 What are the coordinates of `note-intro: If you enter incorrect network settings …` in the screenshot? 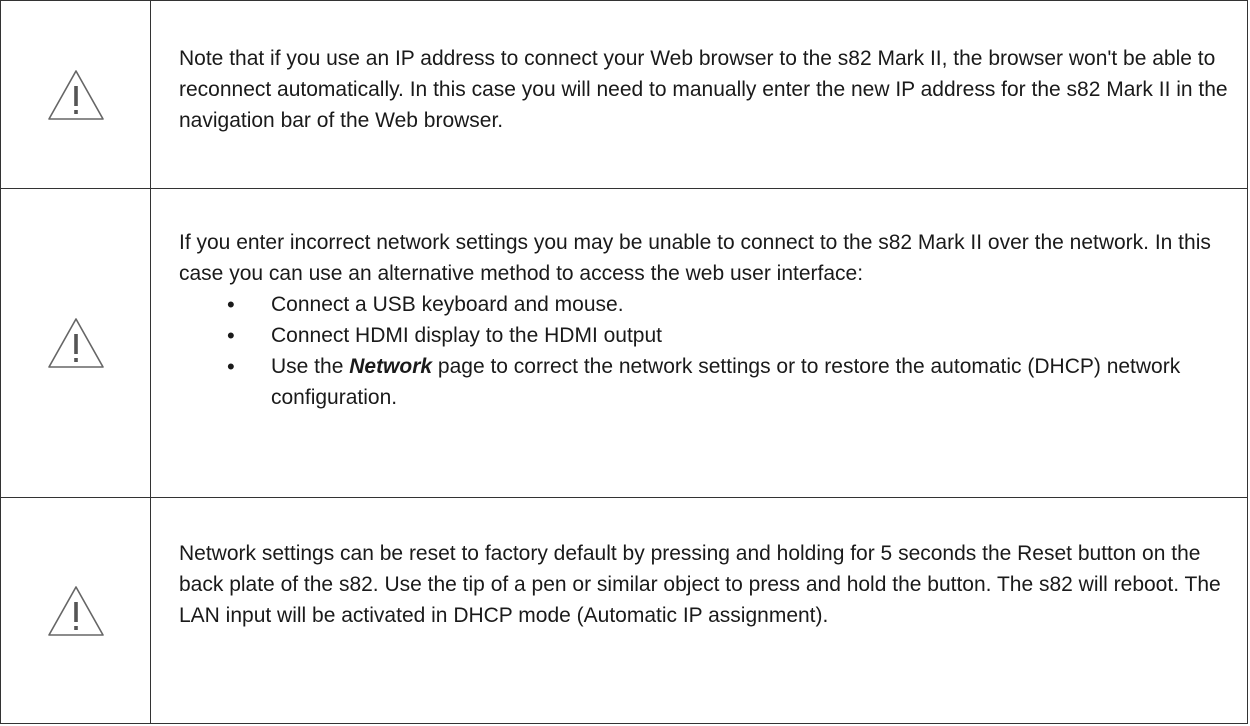 It's located at (695, 258).